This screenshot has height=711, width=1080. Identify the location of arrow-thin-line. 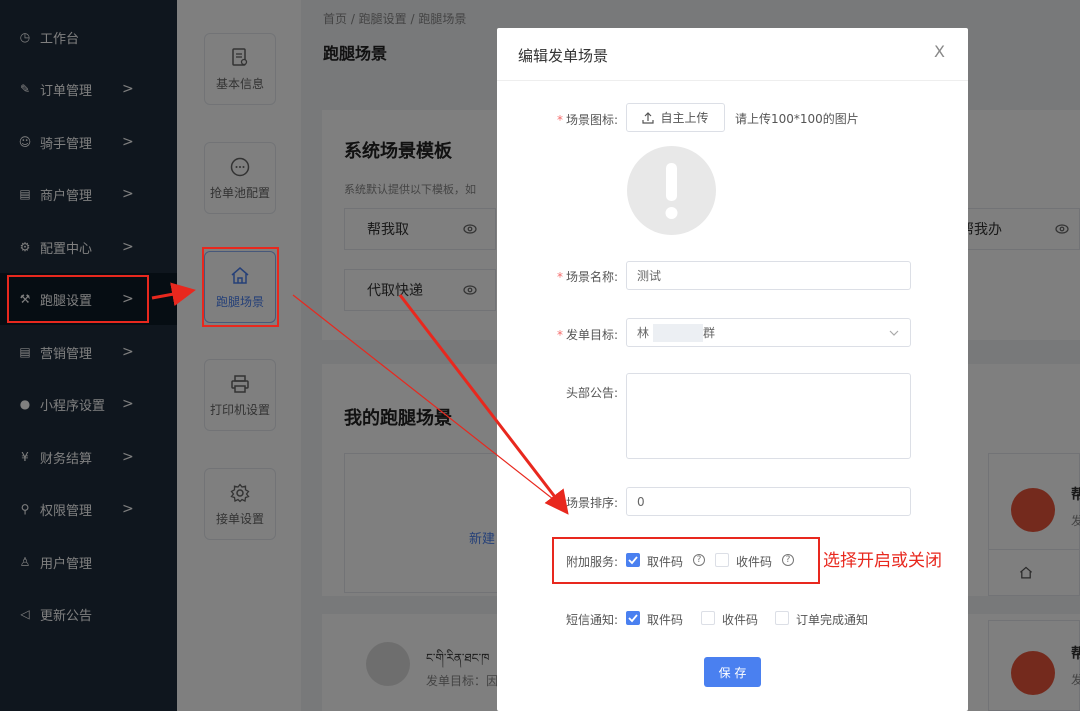
(430, 402).